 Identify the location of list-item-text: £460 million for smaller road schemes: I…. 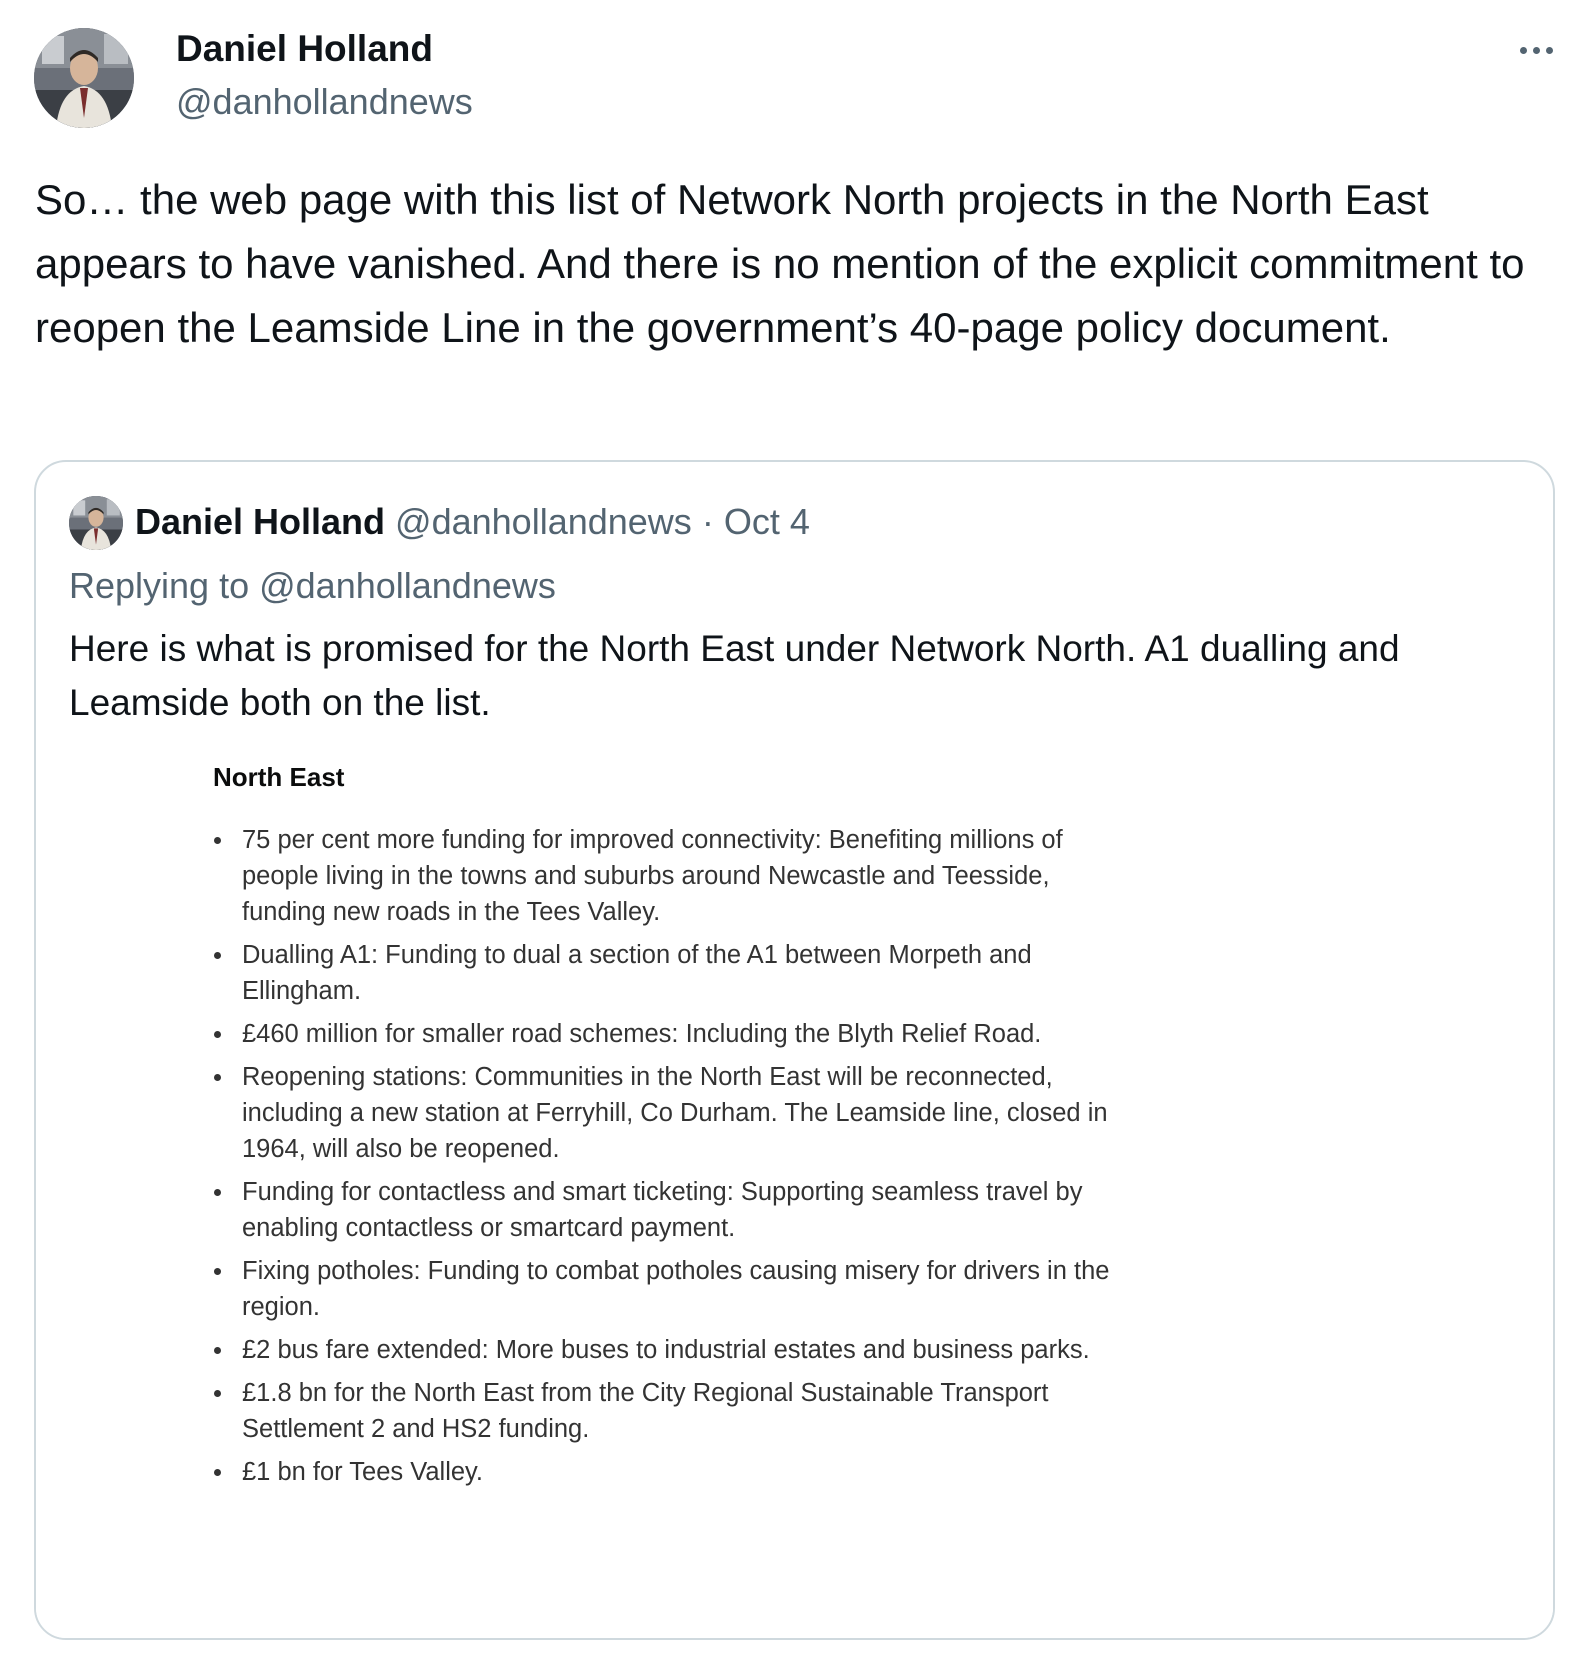
(642, 1034).